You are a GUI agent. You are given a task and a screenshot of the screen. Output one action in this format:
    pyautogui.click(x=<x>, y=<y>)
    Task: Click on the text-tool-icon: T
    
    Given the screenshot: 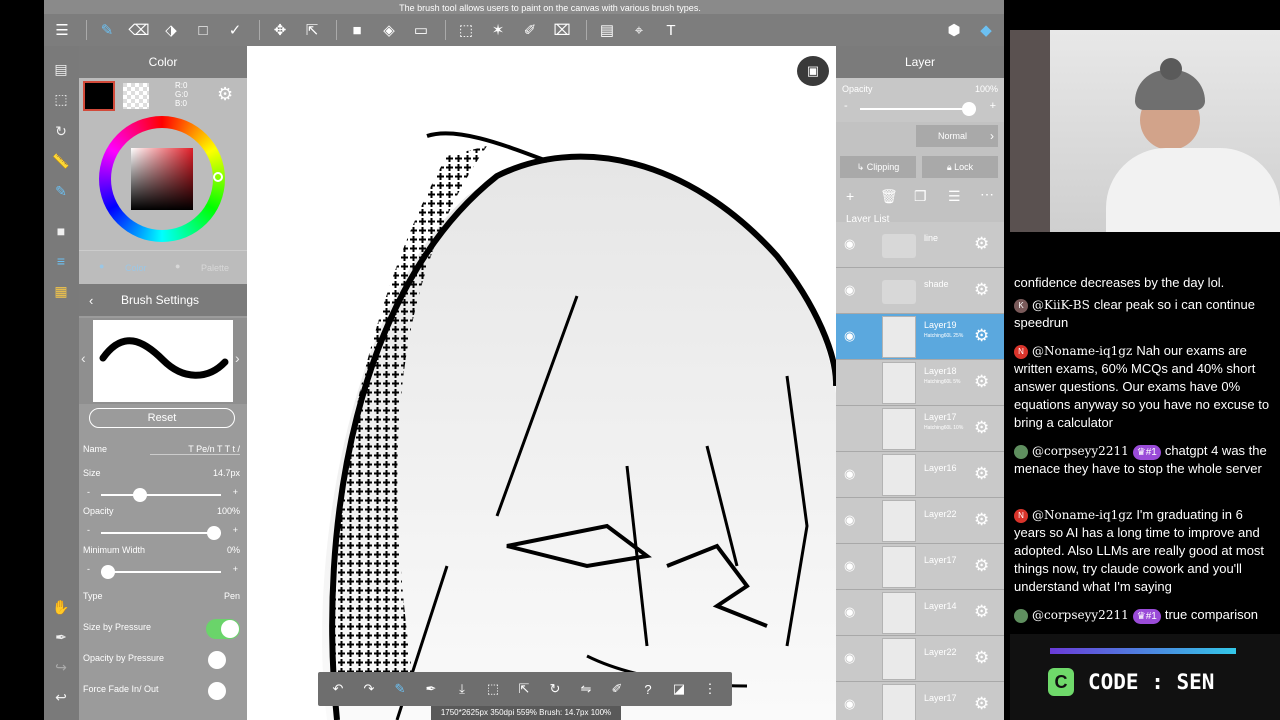 What is the action you would take?
    pyautogui.click(x=671, y=30)
    